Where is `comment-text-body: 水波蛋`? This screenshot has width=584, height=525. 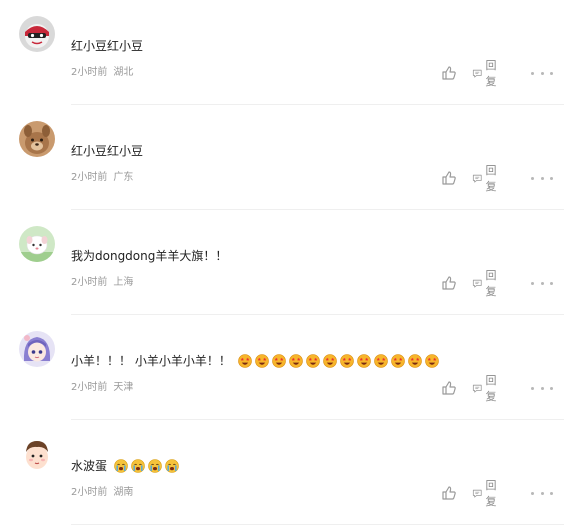
comment-text-body: 水波蛋 is located at coordinates (89, 466).